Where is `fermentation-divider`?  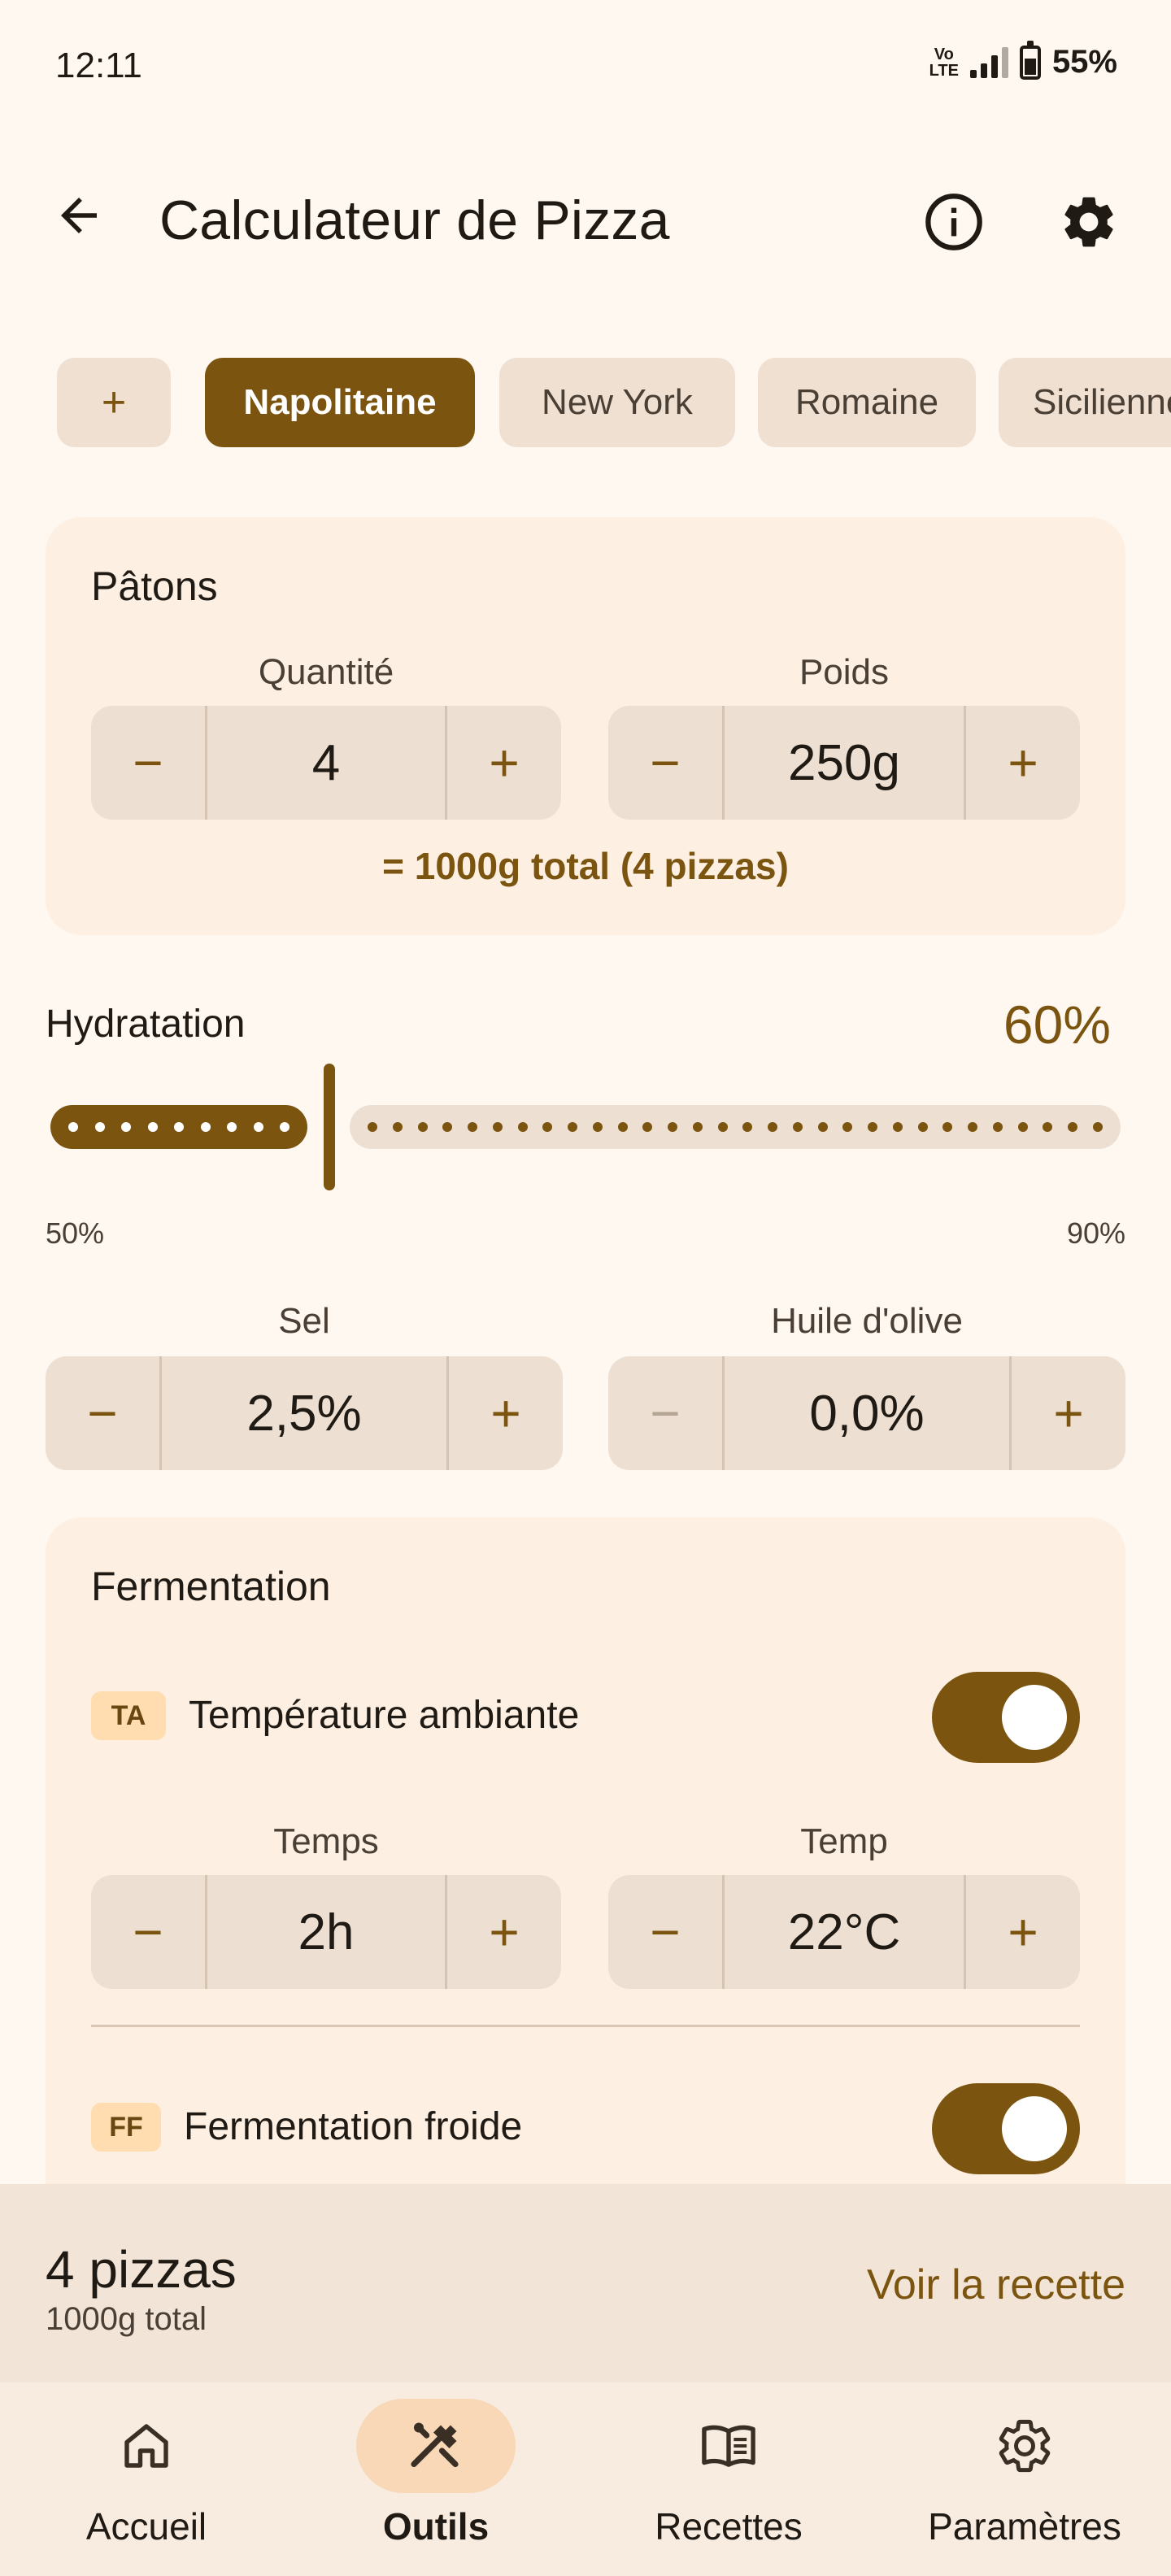
fermentation-divider is located at coordinates (585, 2026).